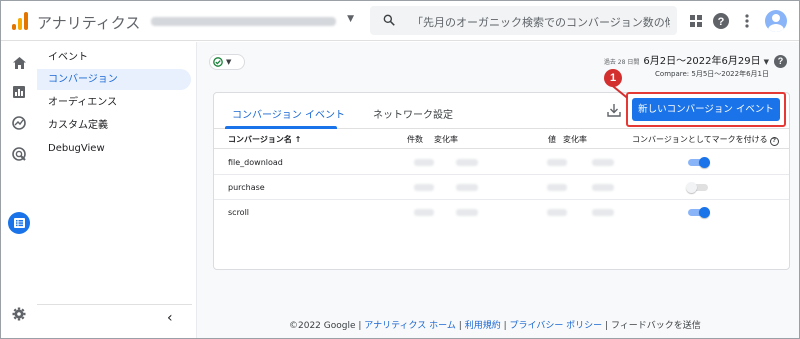 The image size is (800, 339). Describe the element at coordinates (706, 109) in the screenshot. I see `new-conversion-event-button: 新しいコンバージョン イベント` at that location.